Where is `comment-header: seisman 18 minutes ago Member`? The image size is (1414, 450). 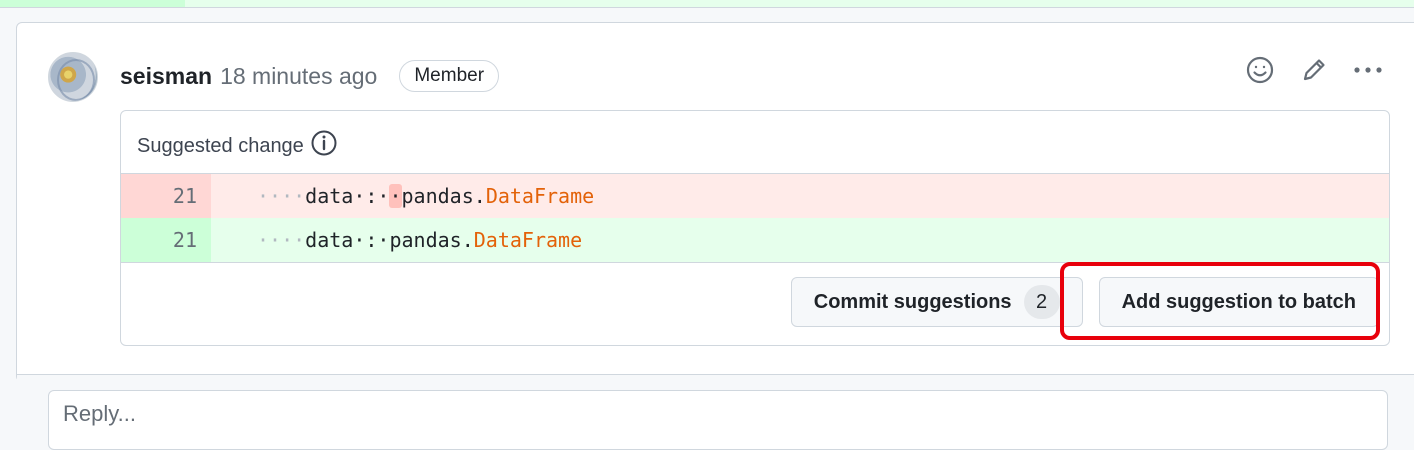 comment-header: seisman 18 minutes ago Member is located at coordinates (310, 76).